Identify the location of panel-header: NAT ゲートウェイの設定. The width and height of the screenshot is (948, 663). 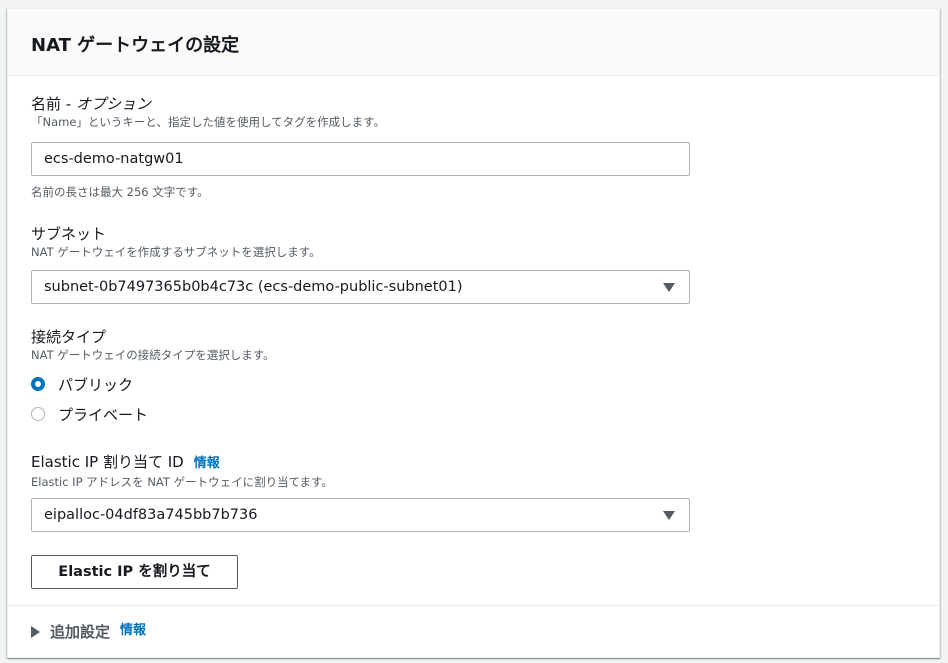
(473, 42).